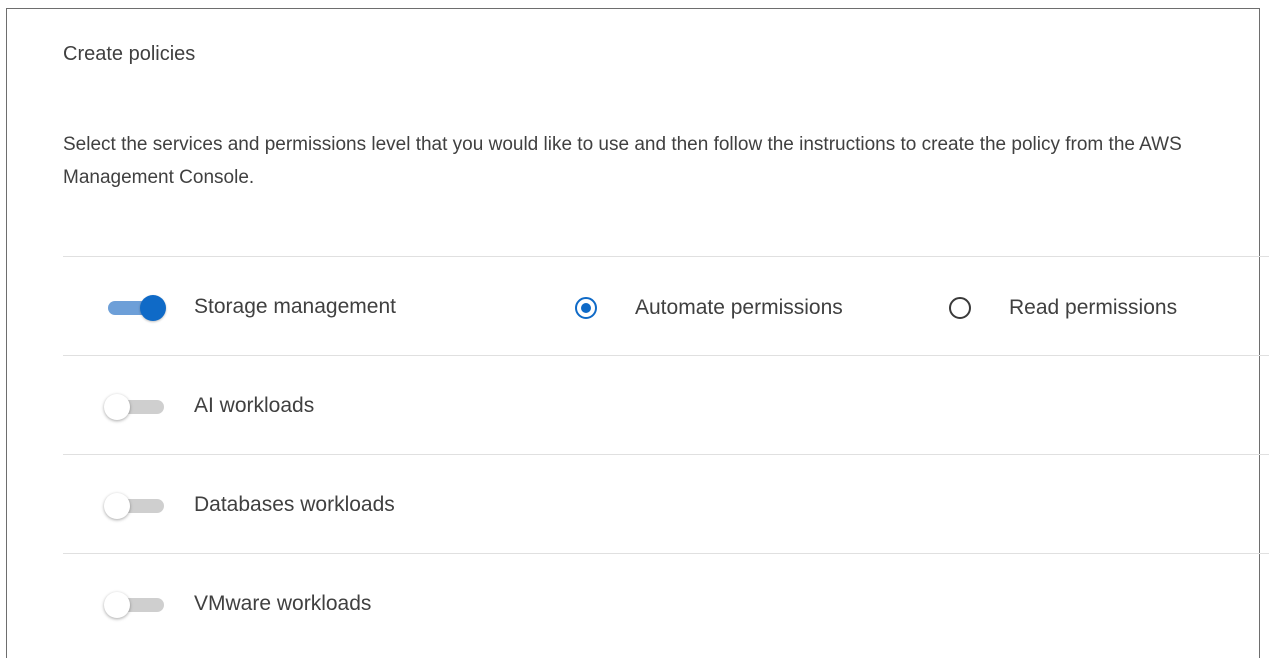  Describe the element at coordinates (254, 405) in the screenshot. I see `service-label-ai-workloads: AI workloads` at that location.